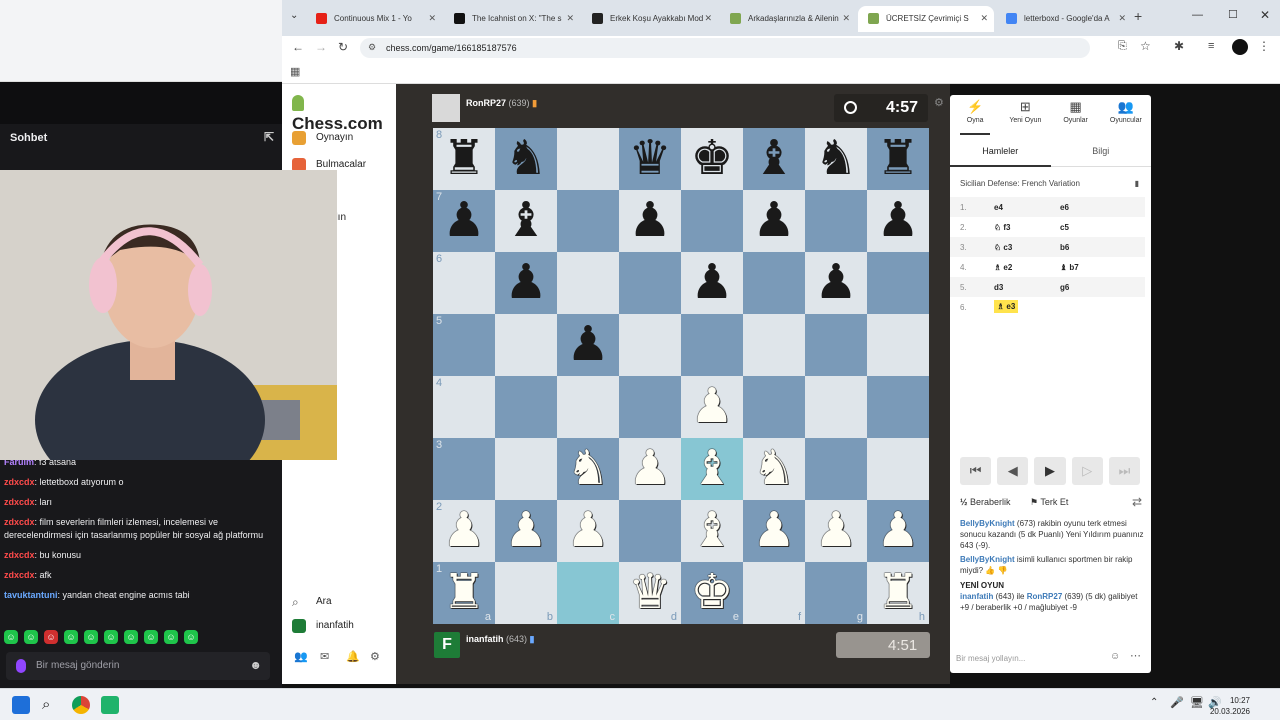 The image size is (1280, 720). I want to click on board-square: 2 ♟, so click(464, 531).